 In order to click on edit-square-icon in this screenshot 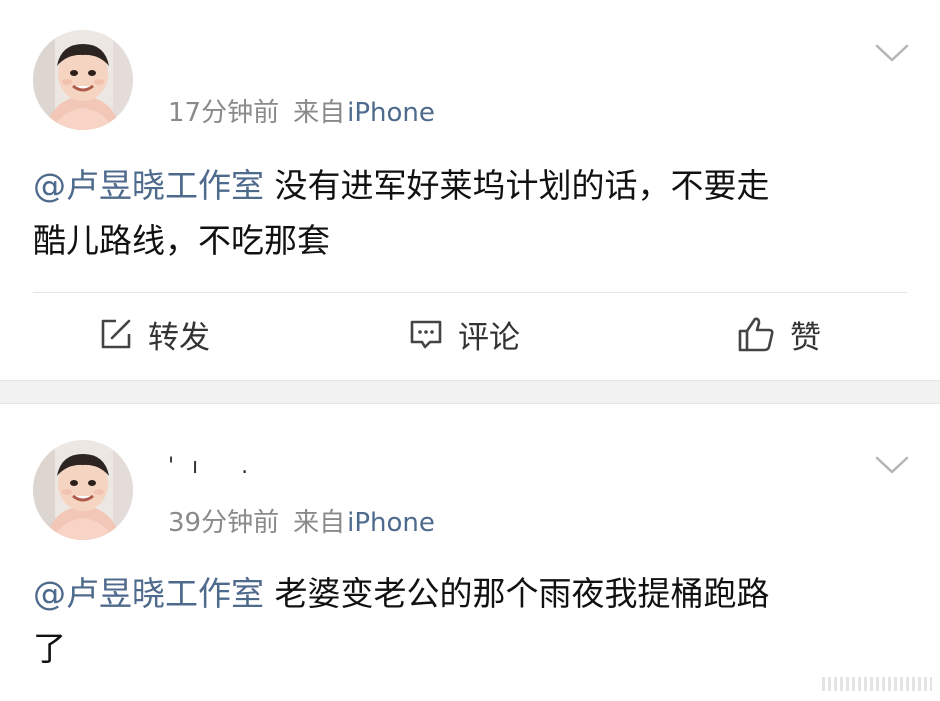, I will do `click(116, 334)`.